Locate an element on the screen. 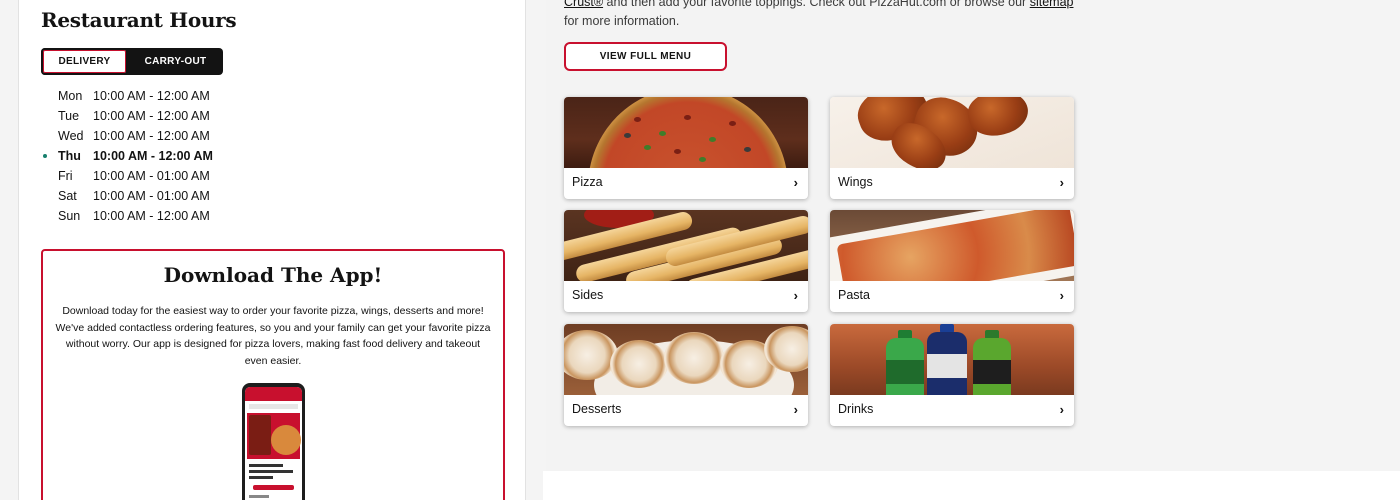  drinks-image is located at coordinates (952, 359).